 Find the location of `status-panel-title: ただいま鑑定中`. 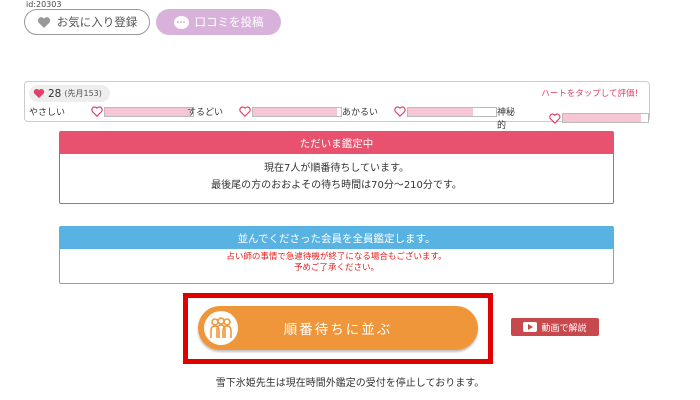

status-panel-title: ただいま鑑定中 is located at coordinates (336, 143).